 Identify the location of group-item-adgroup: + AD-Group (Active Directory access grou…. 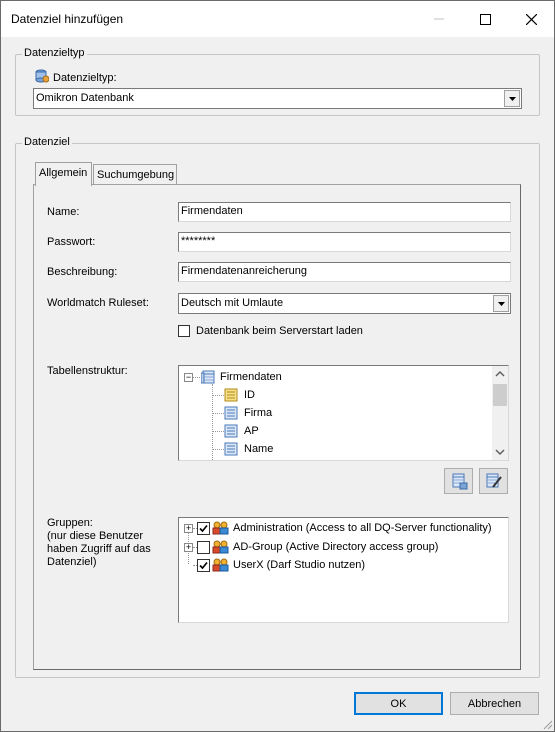
(311, 547).